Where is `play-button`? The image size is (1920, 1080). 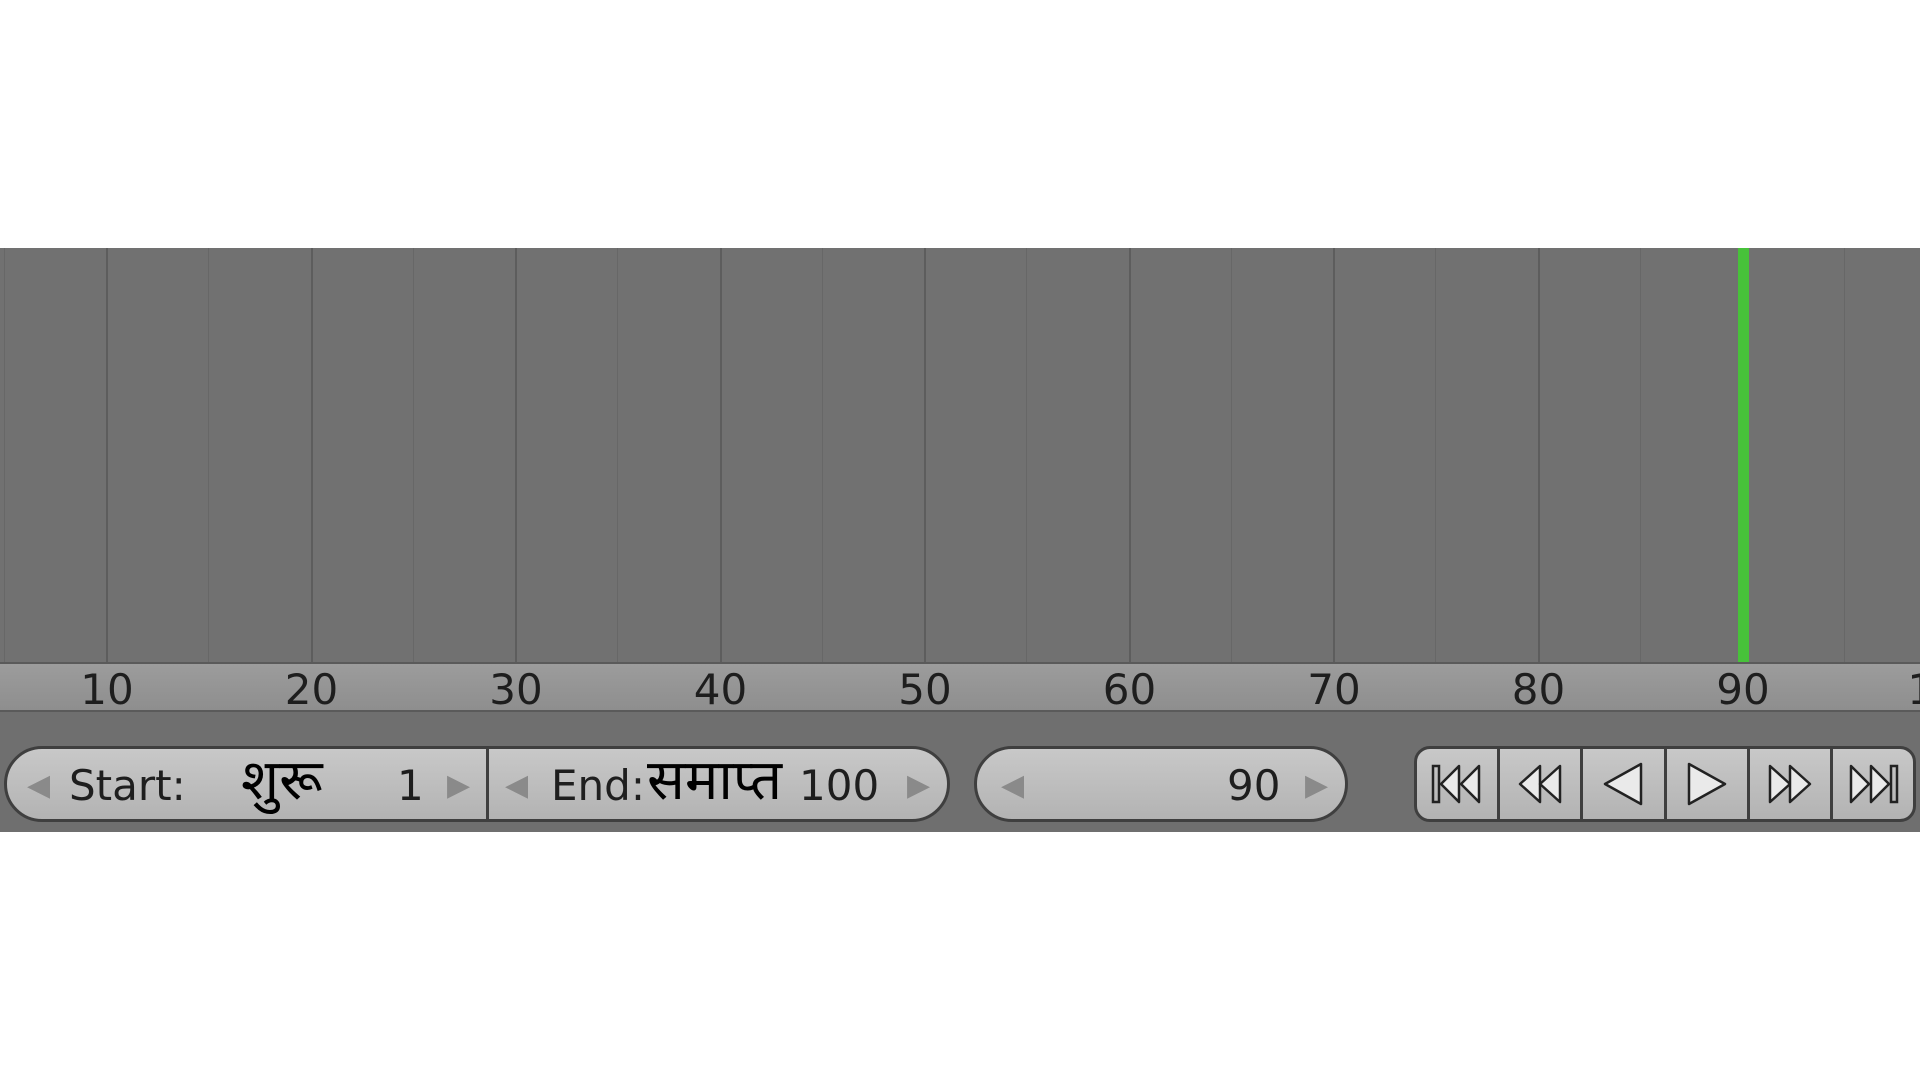
play-button is located at coordinates (1708, 784).